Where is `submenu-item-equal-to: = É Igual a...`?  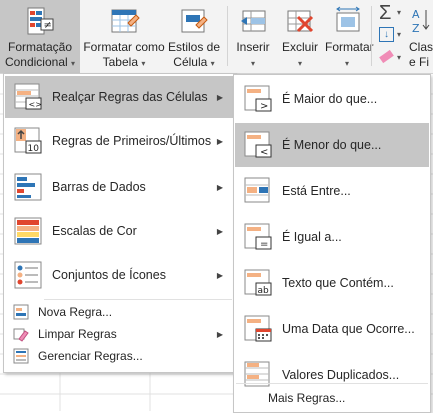
submenu-item-equal-to: = É Igual a... is located at coordinates (332, 237).